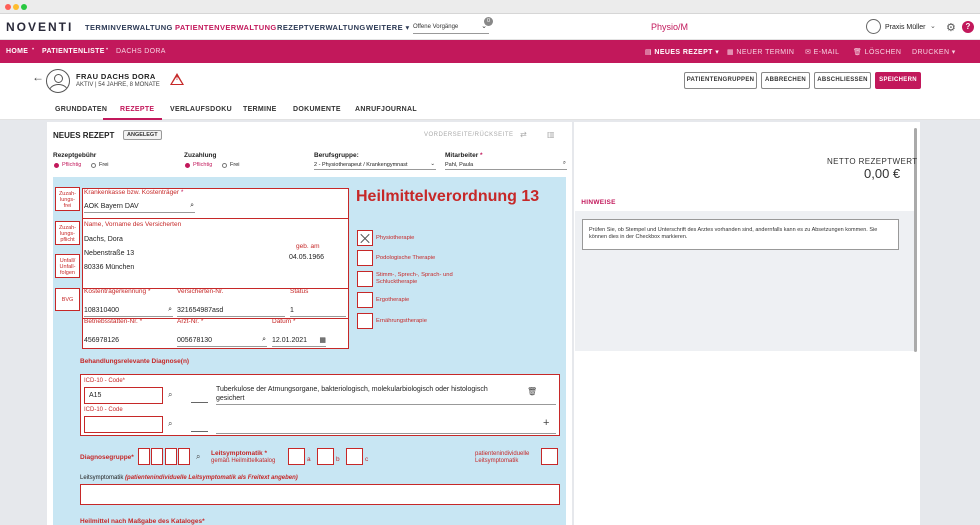 The width and height of the screenshot is (980, 525). What do you see at coordinates (231, 311) in the screenshot?
I see `vnr-input: 321654987asd` at bounding box center [231, 311].